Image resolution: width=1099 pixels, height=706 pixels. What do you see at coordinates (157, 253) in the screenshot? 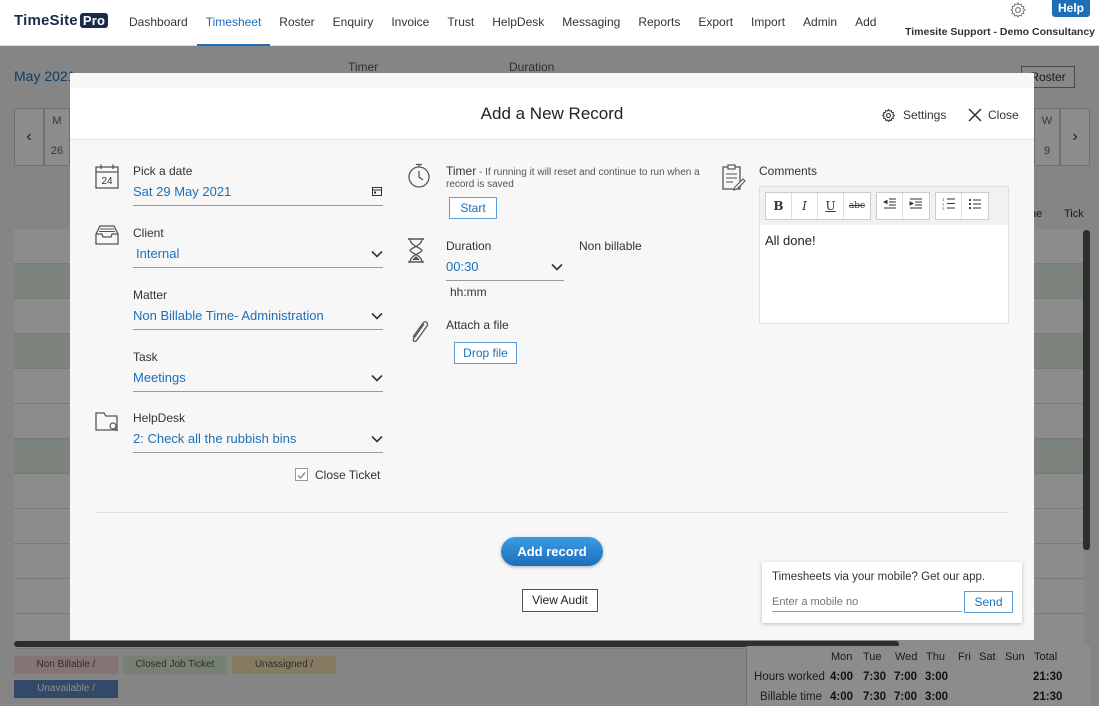
I see `client-select: Internal` at bounding box center [157, 253].